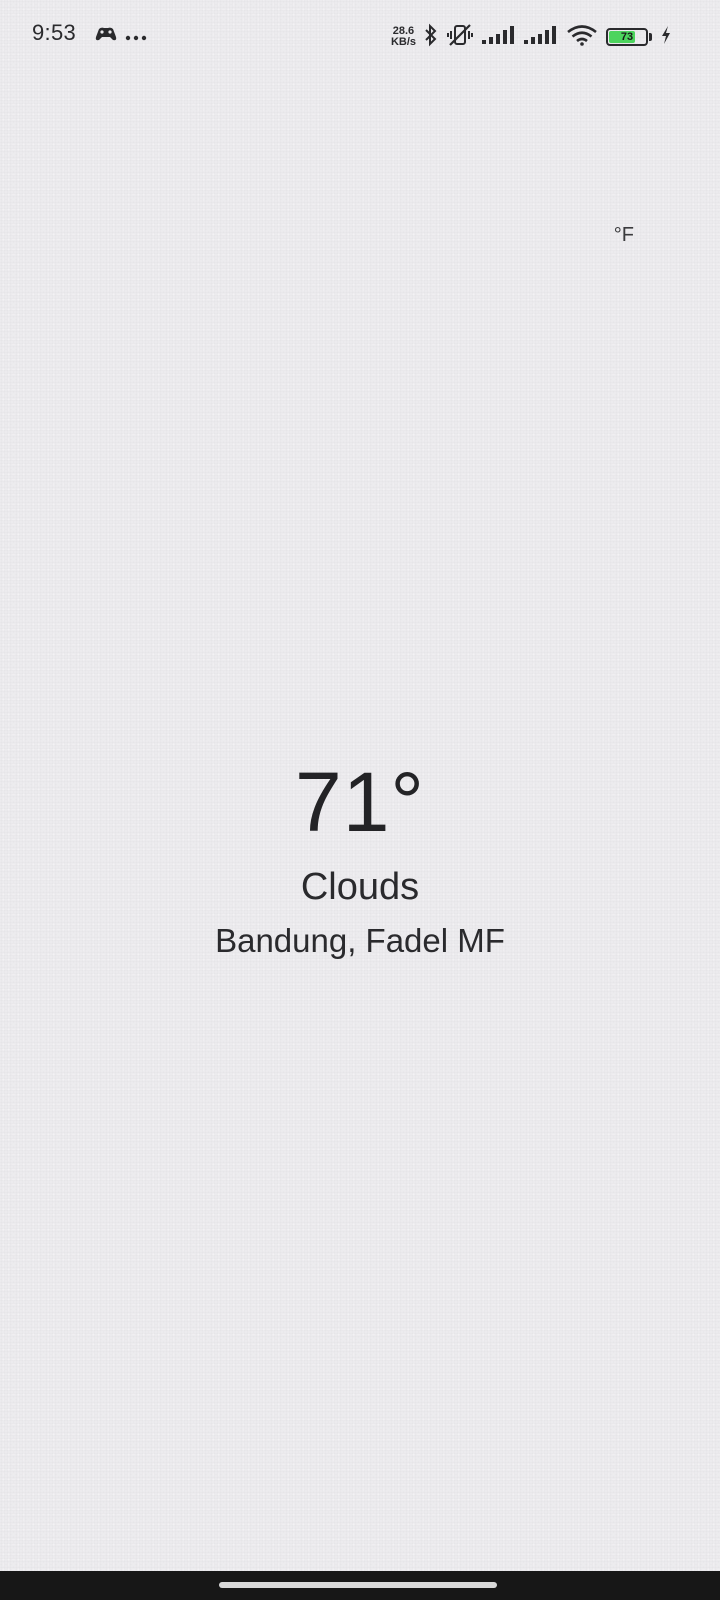  Describe the element at coordinates (650, 37) in the screenshot. I see `battery-cap` at that location.